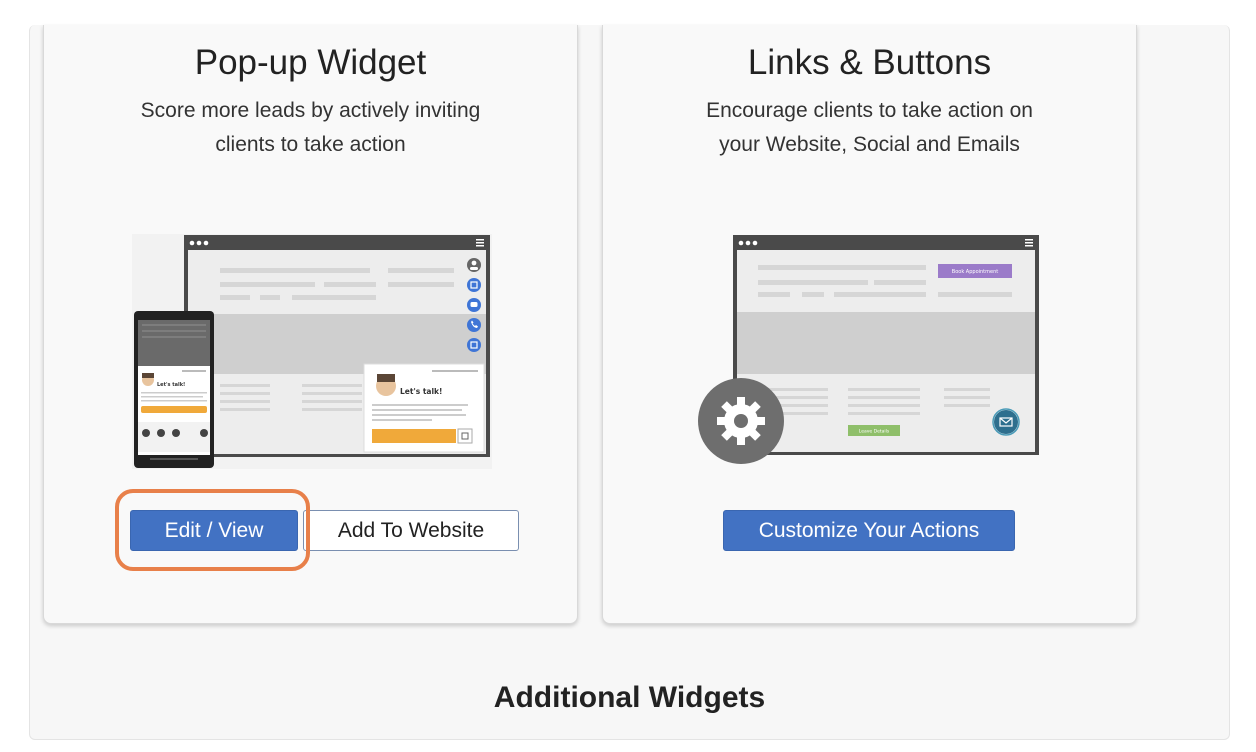  I want to click on edit-view-button: Edit / View, so click(214, 530).